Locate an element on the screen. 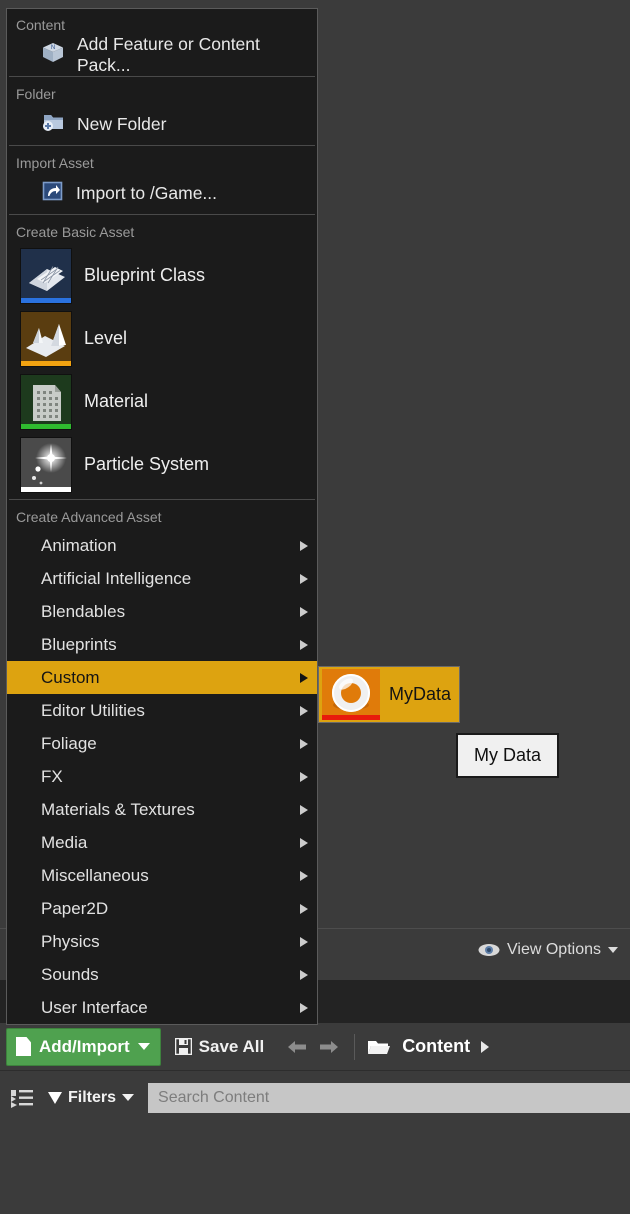 The height and width of the screenshot is (1214, 630). arrow-right-icon is located at coordinates (329, 1047).